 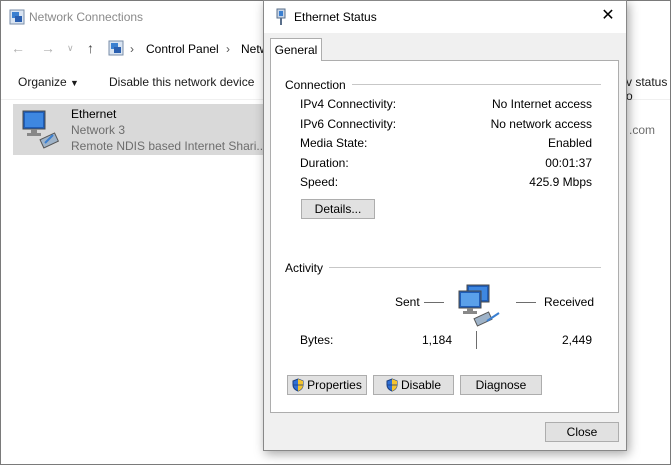 What do you see at coordinates (86, 17) in the screenshot?
I see `bg-window-title: Network Connections` at bounding box center [86, 17].